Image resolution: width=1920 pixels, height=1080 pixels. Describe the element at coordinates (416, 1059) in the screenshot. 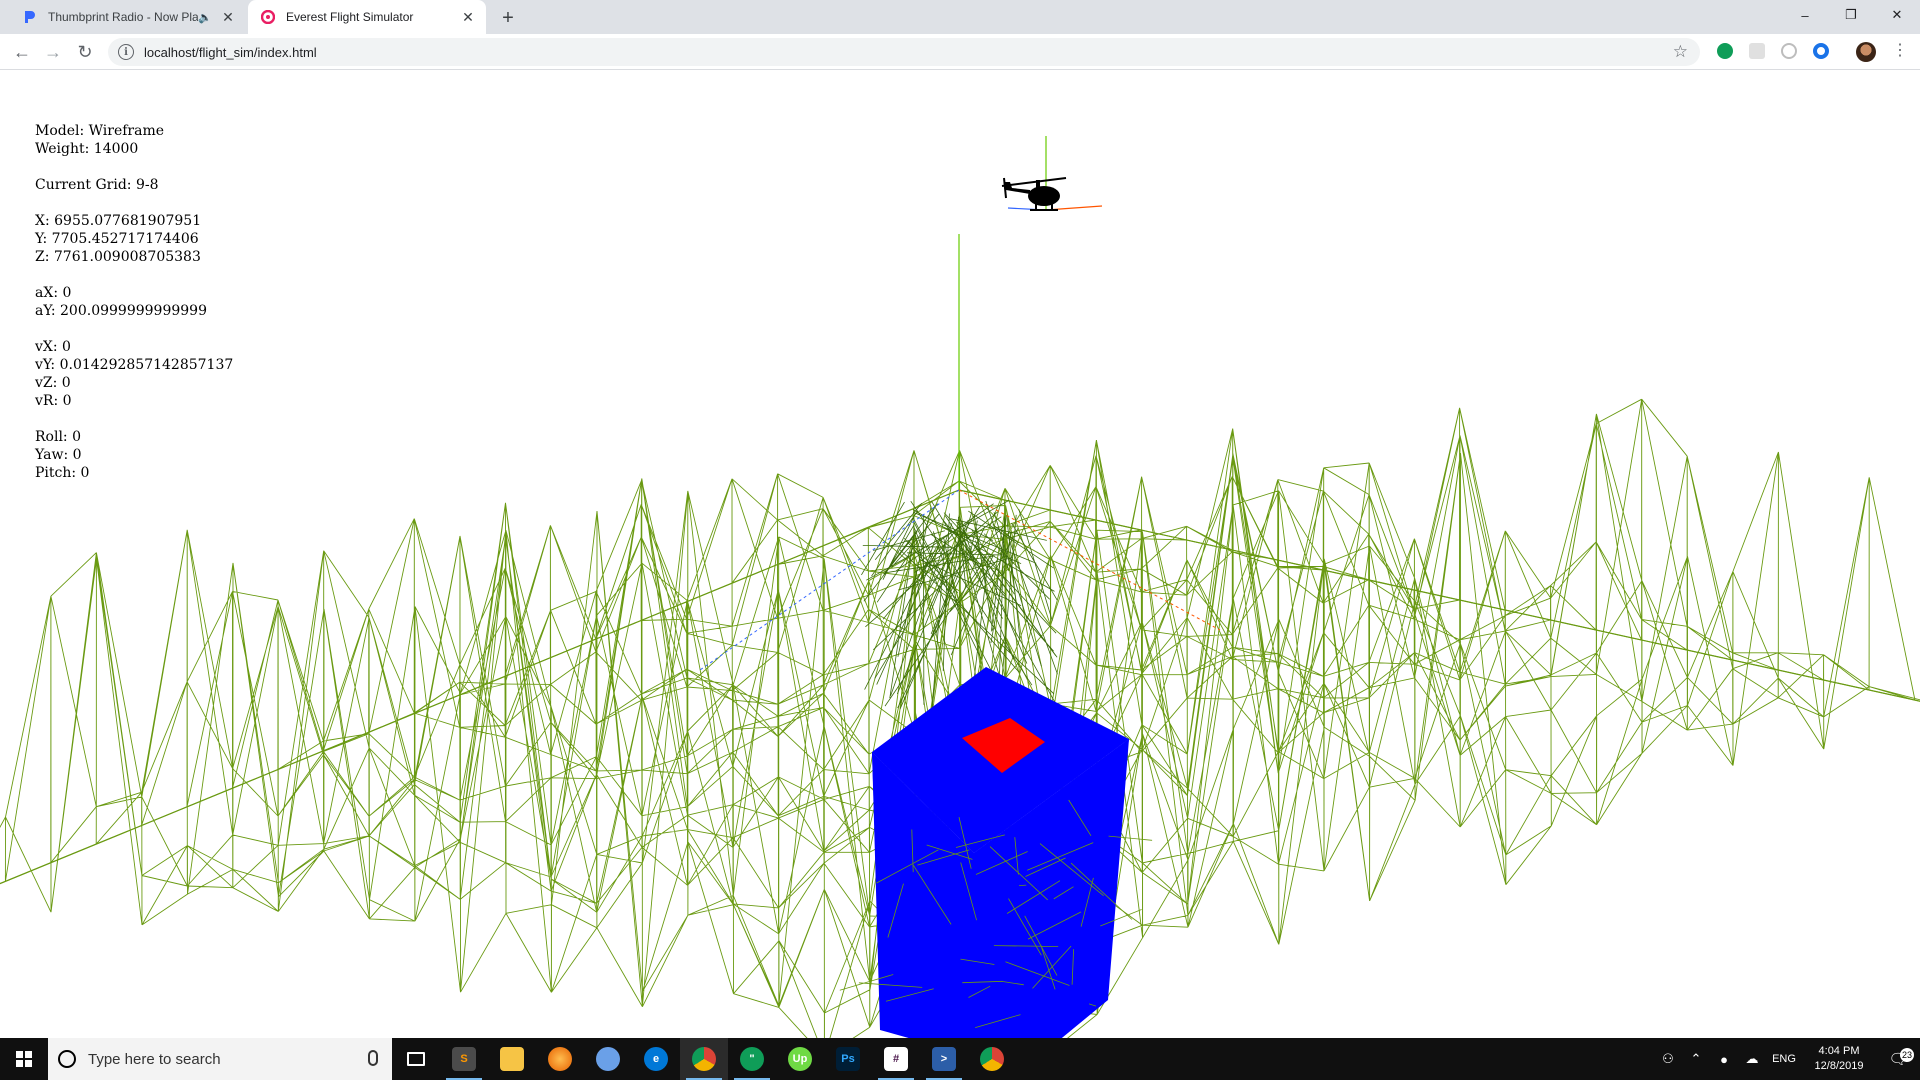

I see `task-view-icon` at that location.